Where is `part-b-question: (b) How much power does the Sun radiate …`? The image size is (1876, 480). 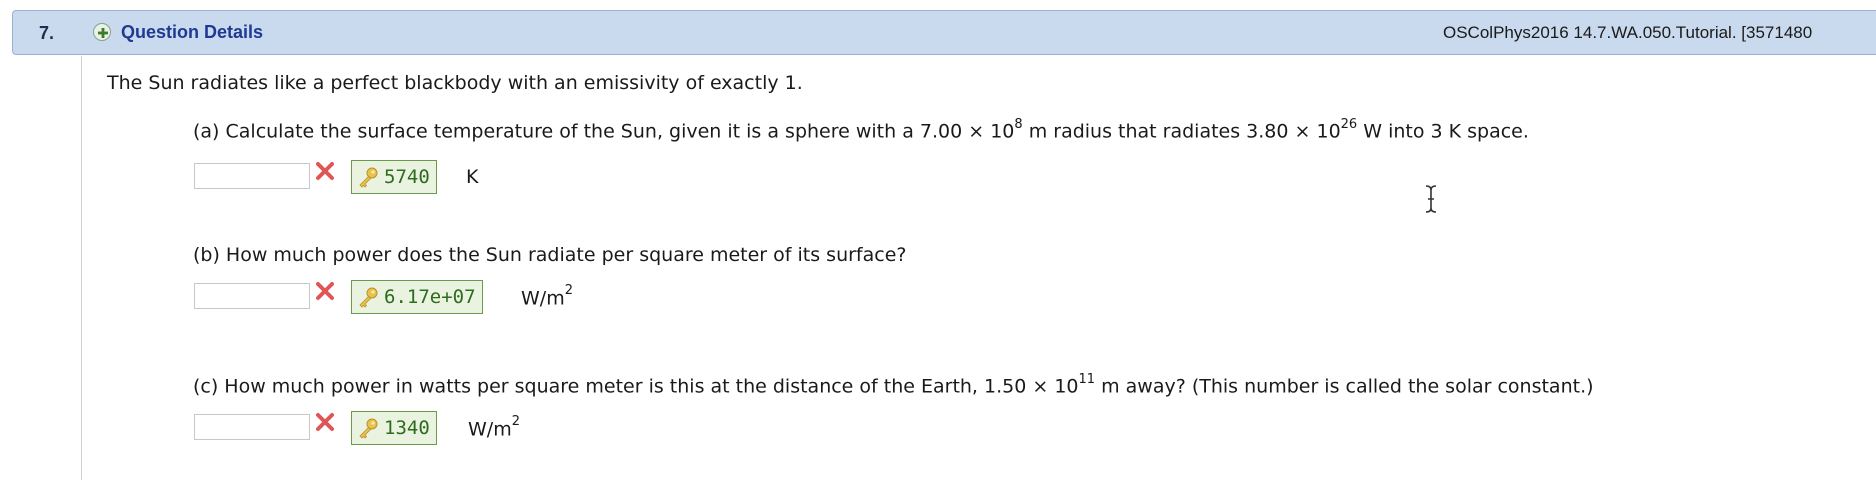
part-b-question: (b) How much power does the Sun radiate … is located at coordinates (550, 255).